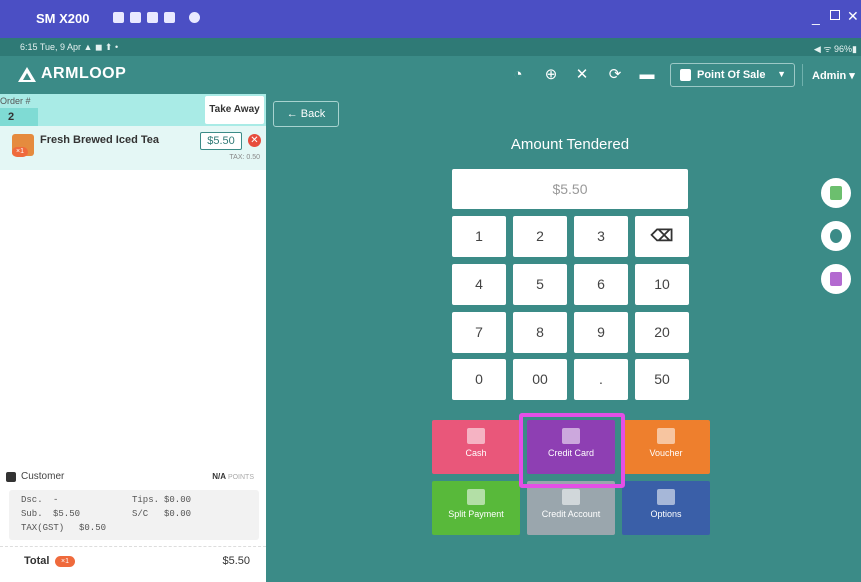 This screenshot has height=582, width=861. I want to click on tax-label: TAX(GST), so click(43, 528).